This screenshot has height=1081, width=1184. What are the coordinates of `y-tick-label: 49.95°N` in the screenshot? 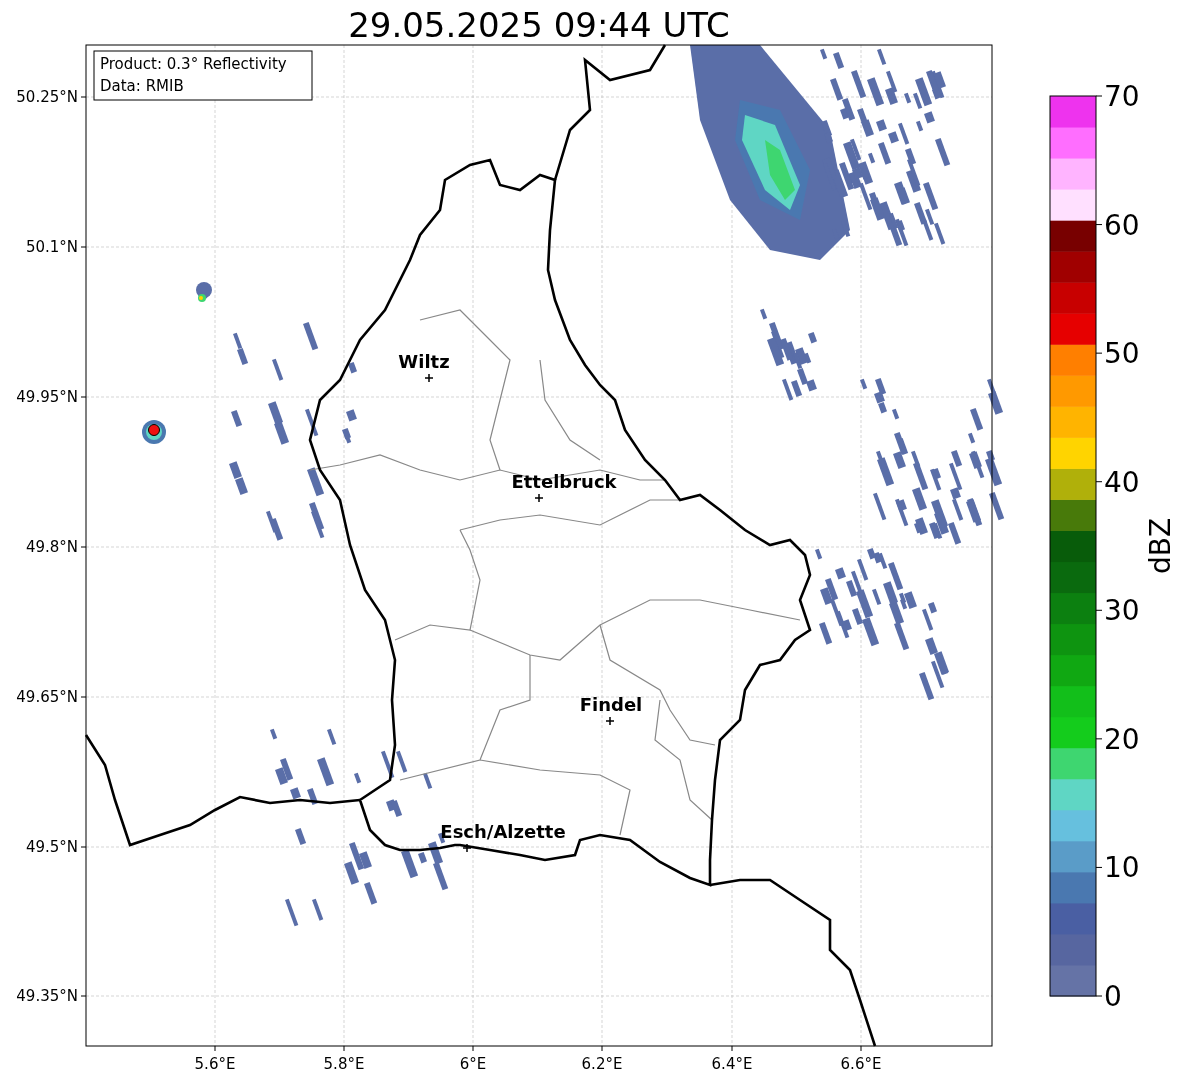 It's located at (47, 397).